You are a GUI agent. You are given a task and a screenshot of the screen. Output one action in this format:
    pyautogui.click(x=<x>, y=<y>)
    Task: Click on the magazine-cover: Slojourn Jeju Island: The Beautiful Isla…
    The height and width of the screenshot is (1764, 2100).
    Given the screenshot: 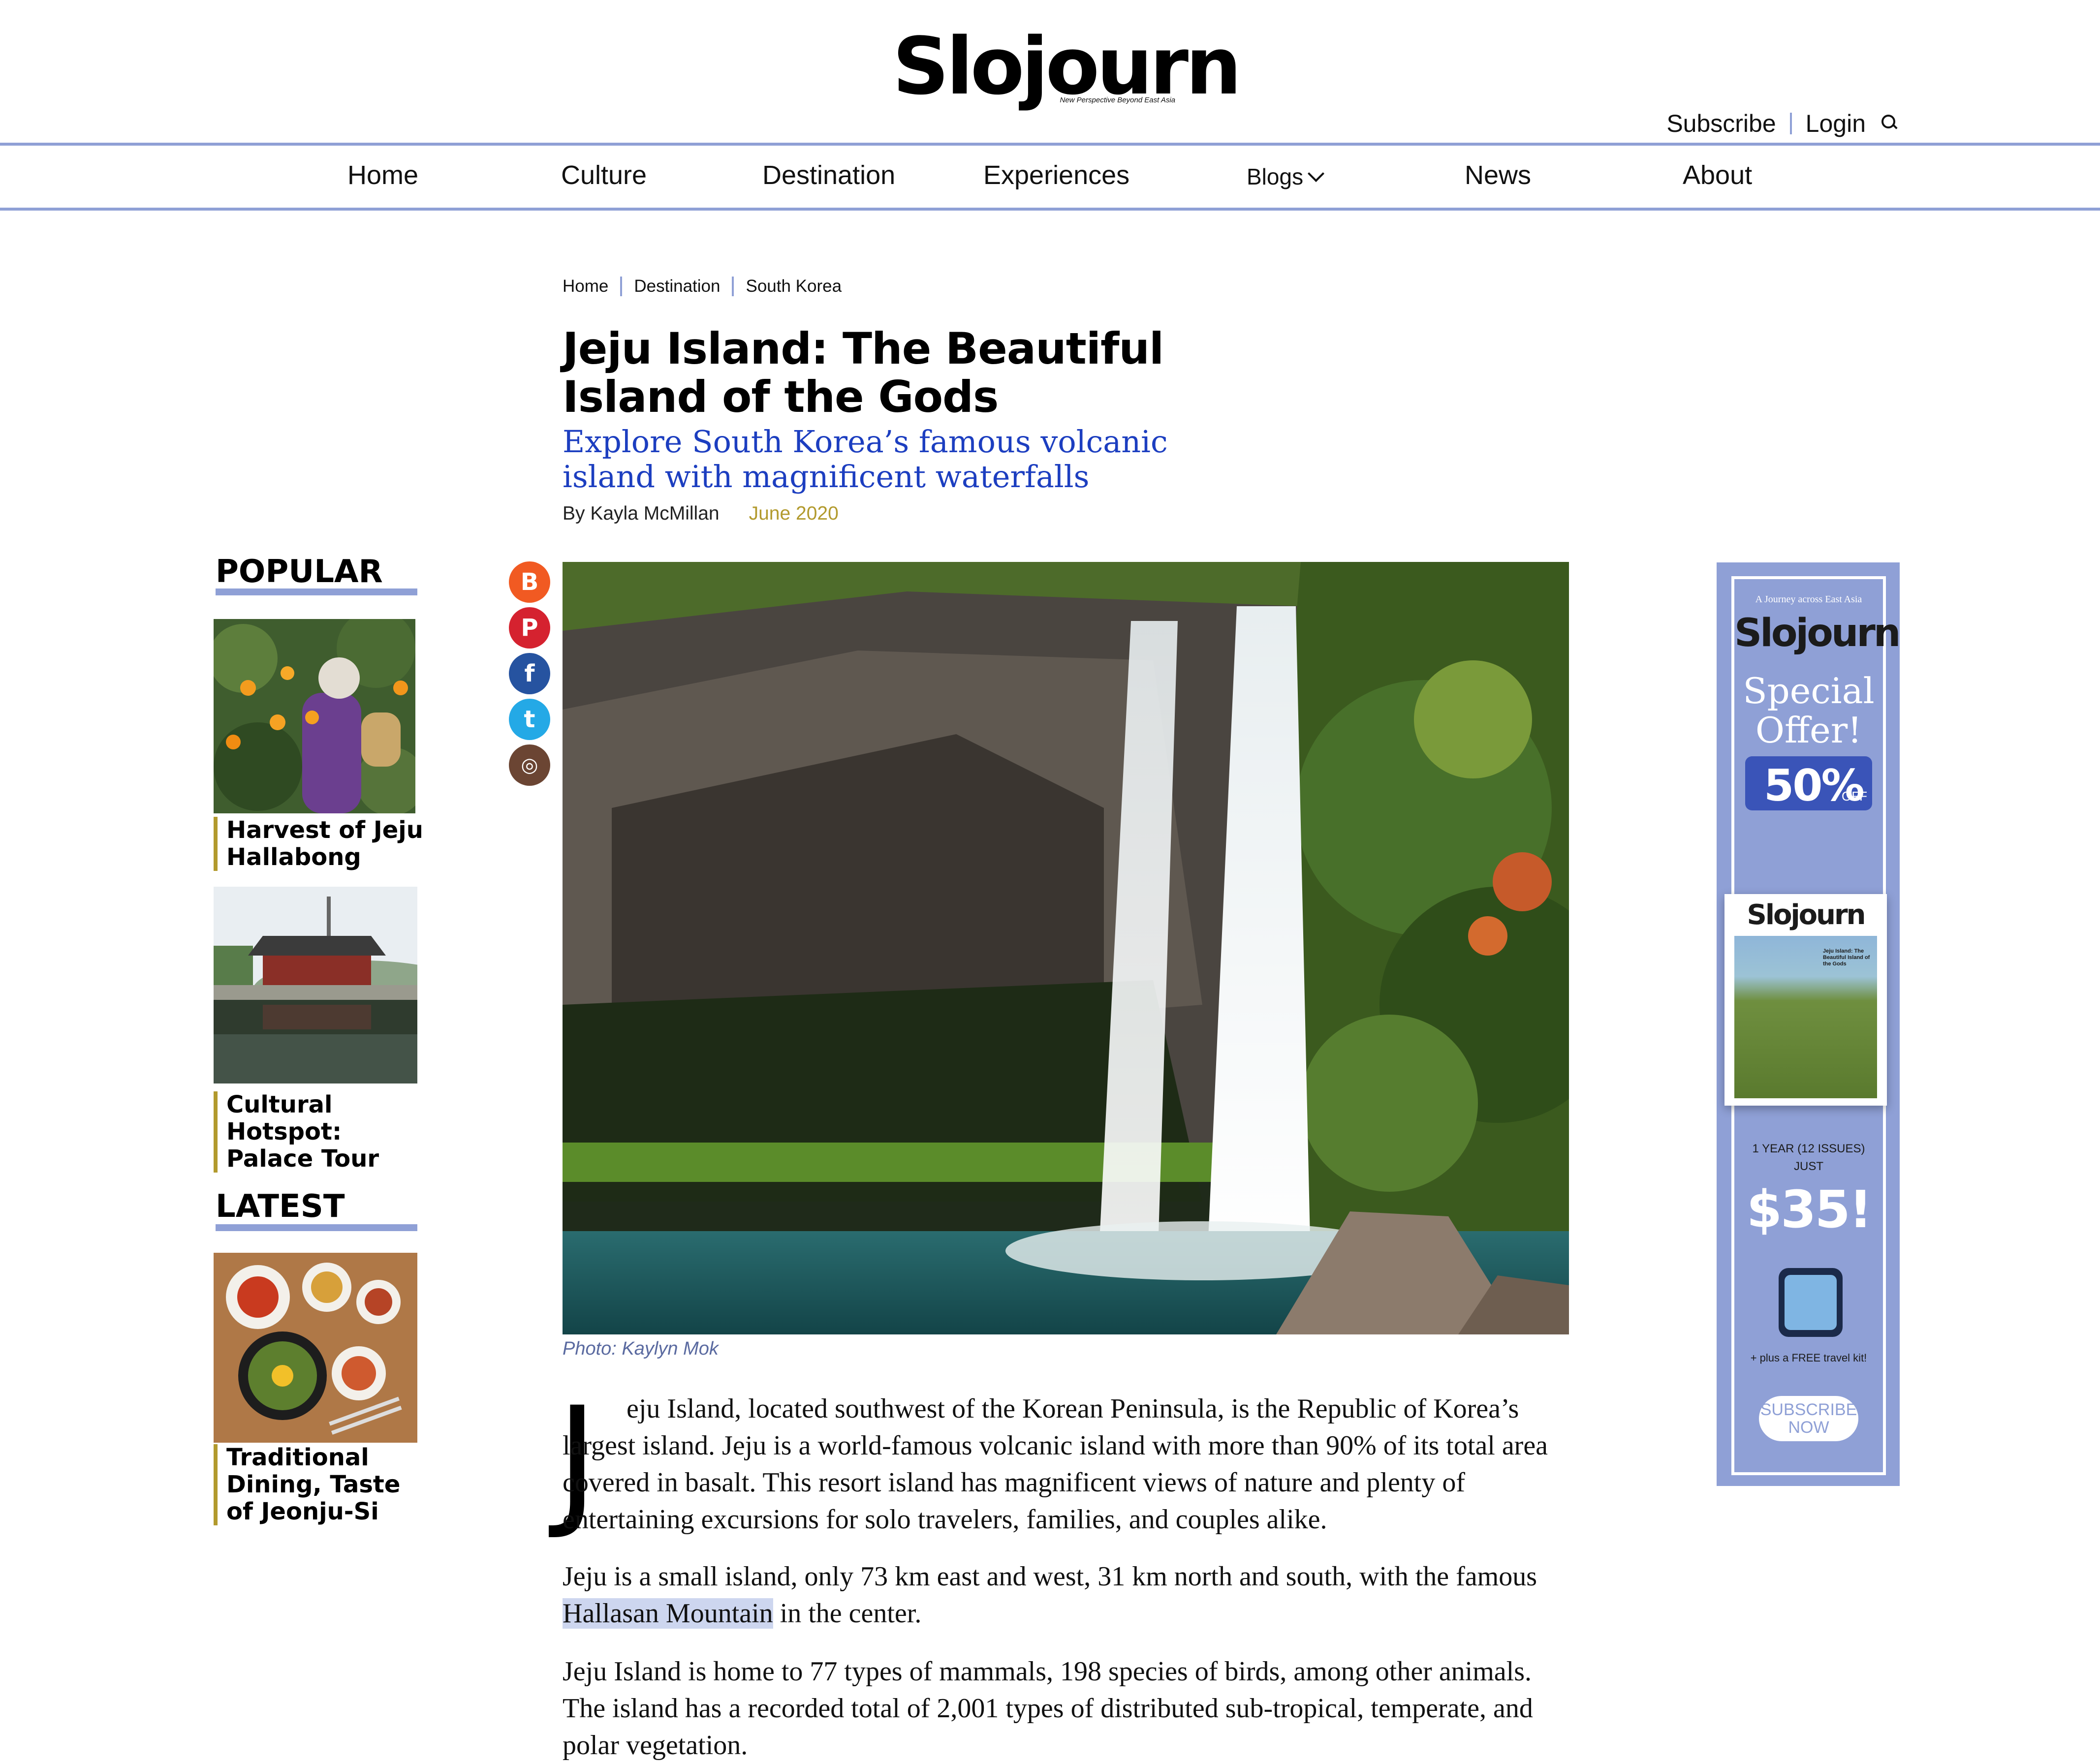 What is the action you would take?
    pyautogui.click(x=1805, y=1000)
    